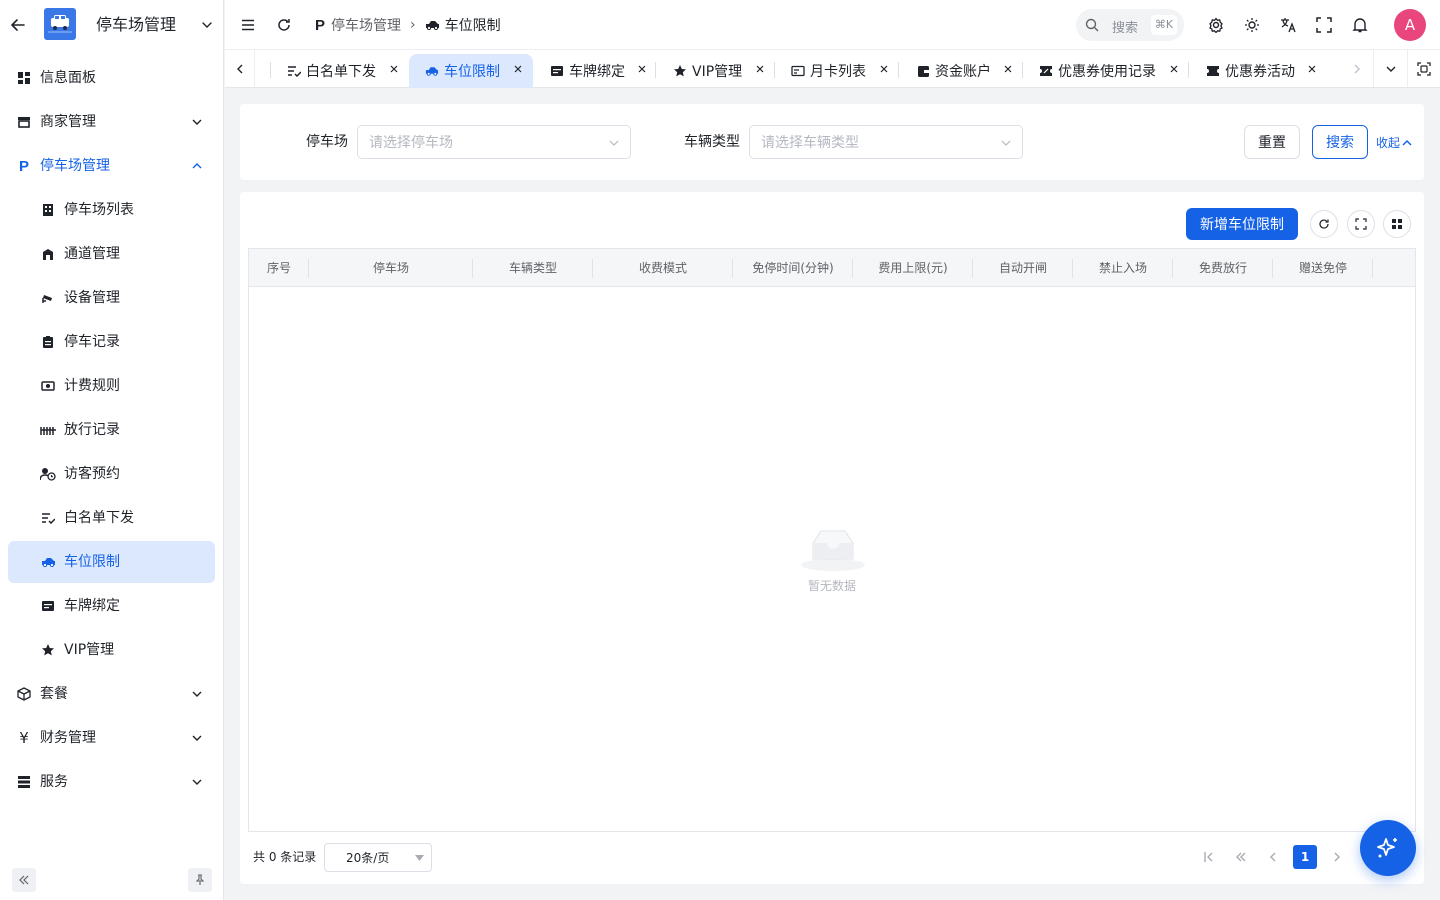 The width and height of the screenshot is (1440, 900). What do you see at coordinates (24, 122) in the screenshot?
I see `store-icon` at bounding box center [24, 122].